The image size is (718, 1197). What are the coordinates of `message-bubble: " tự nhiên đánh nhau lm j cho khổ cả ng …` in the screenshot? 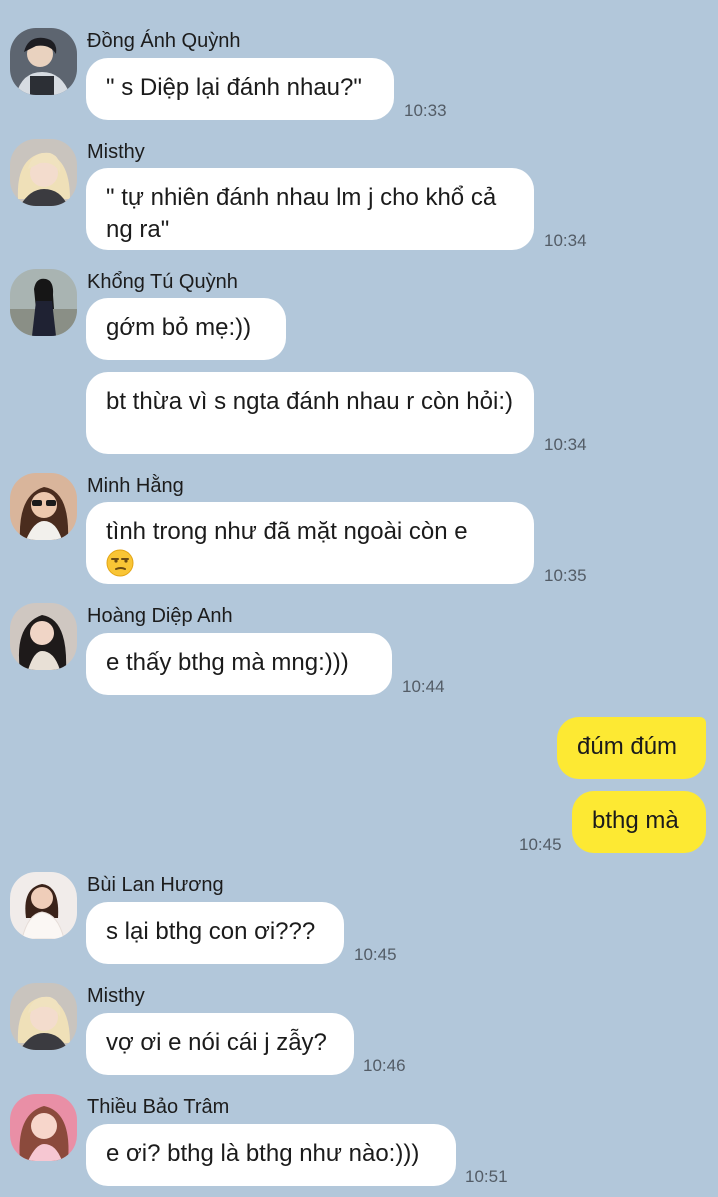 It's located at (310, 209).